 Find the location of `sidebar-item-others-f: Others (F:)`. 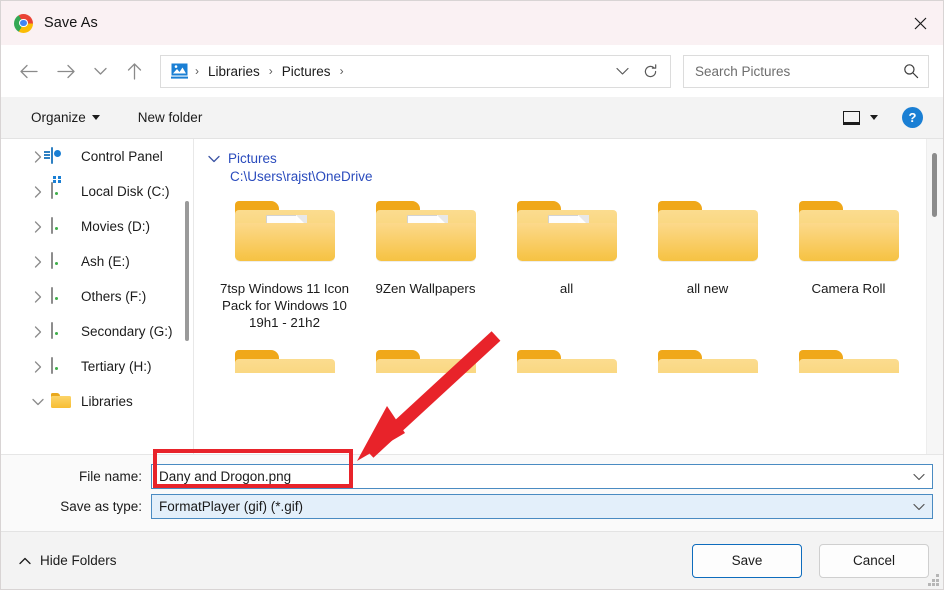

sidebar-item-others-f: Others (F:) is located at coordinates (97, 296).